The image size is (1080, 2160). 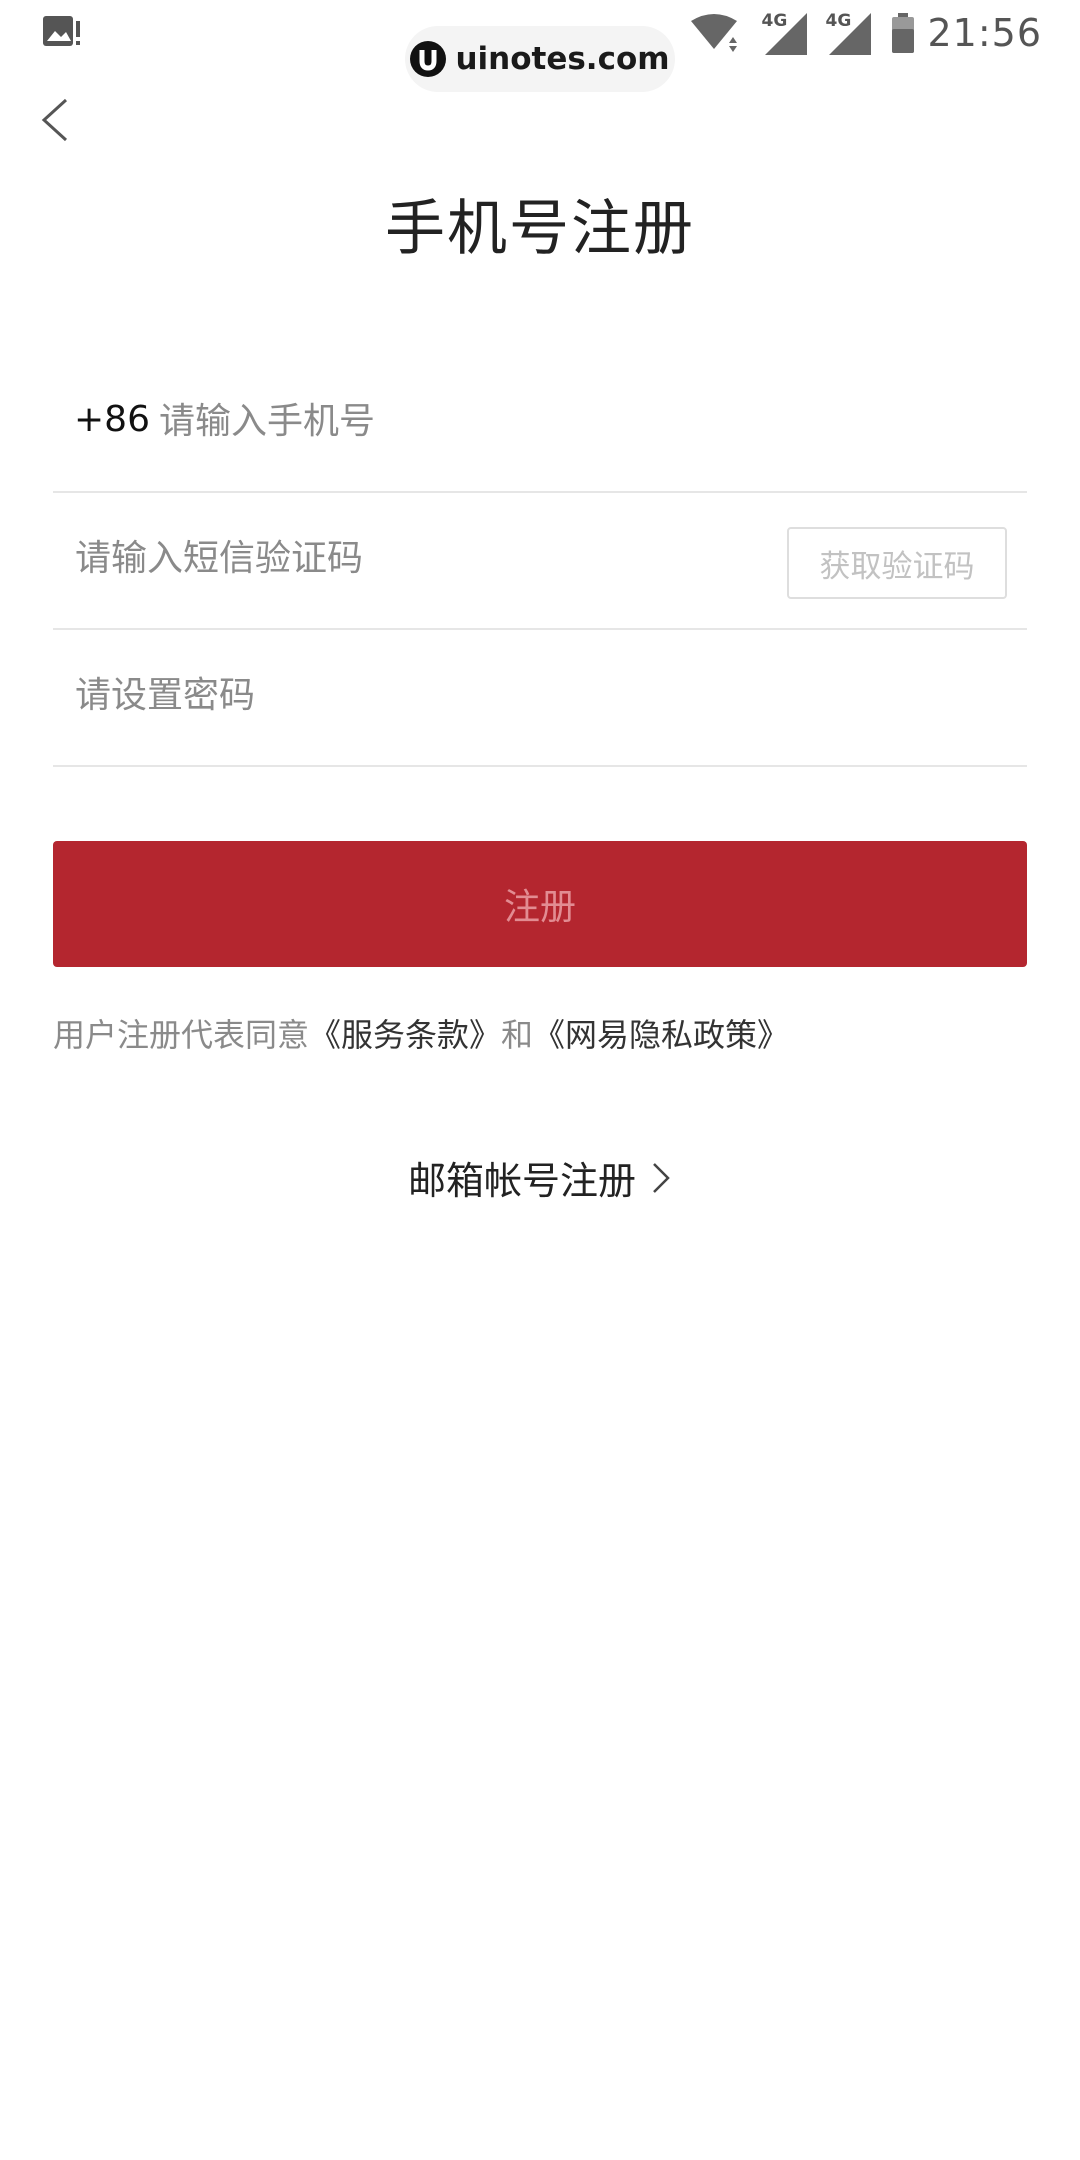 I want to click on register-button: 注册, so click(x=540, y=904).